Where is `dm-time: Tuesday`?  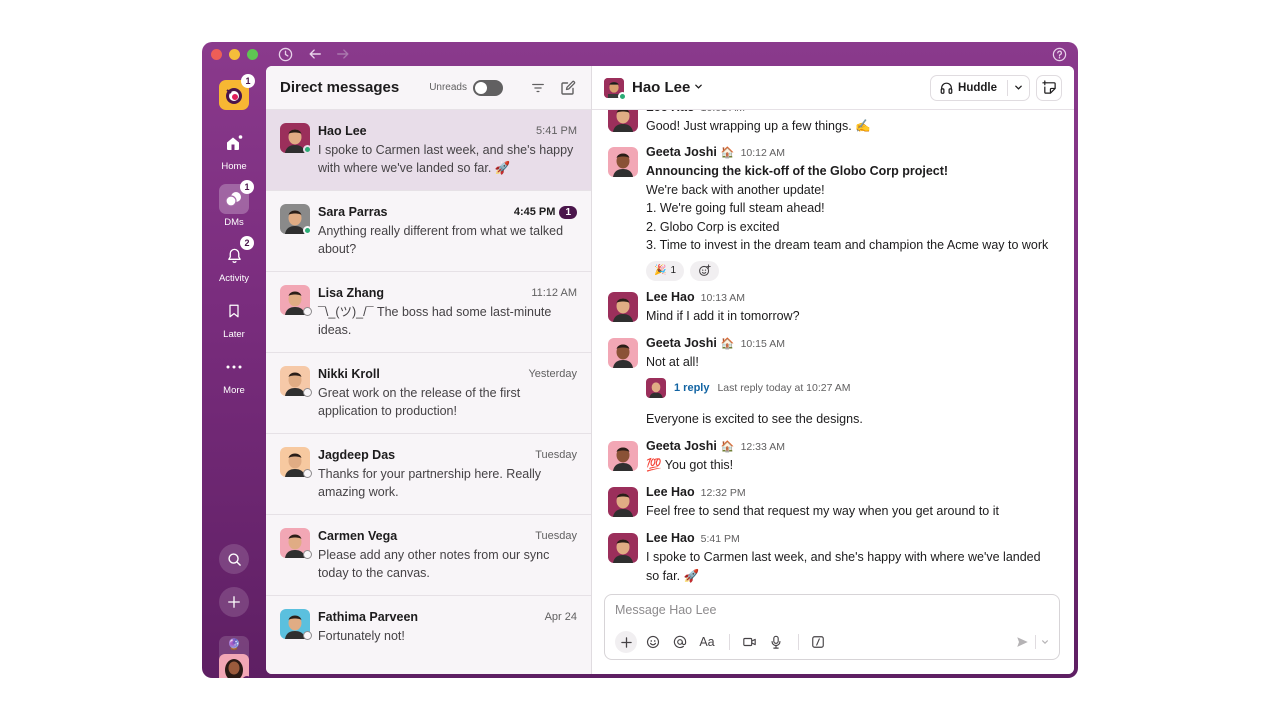
dm-time: Tuesday is located at coordinates (556, 455).